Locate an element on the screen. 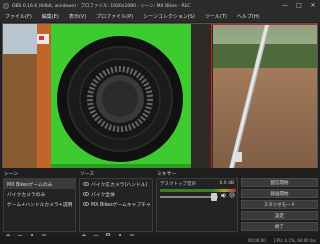 Image resolution: width=320 pixels, height=244 pixels. settings-button: 設定 is located at coordinates (279, 215).